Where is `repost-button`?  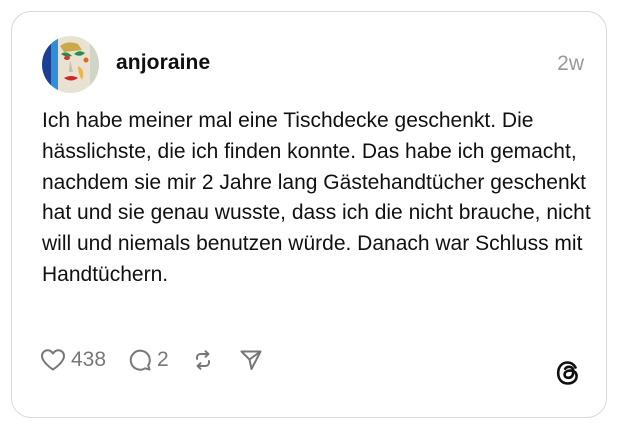
repost-button is located at coordinates (203, 360).